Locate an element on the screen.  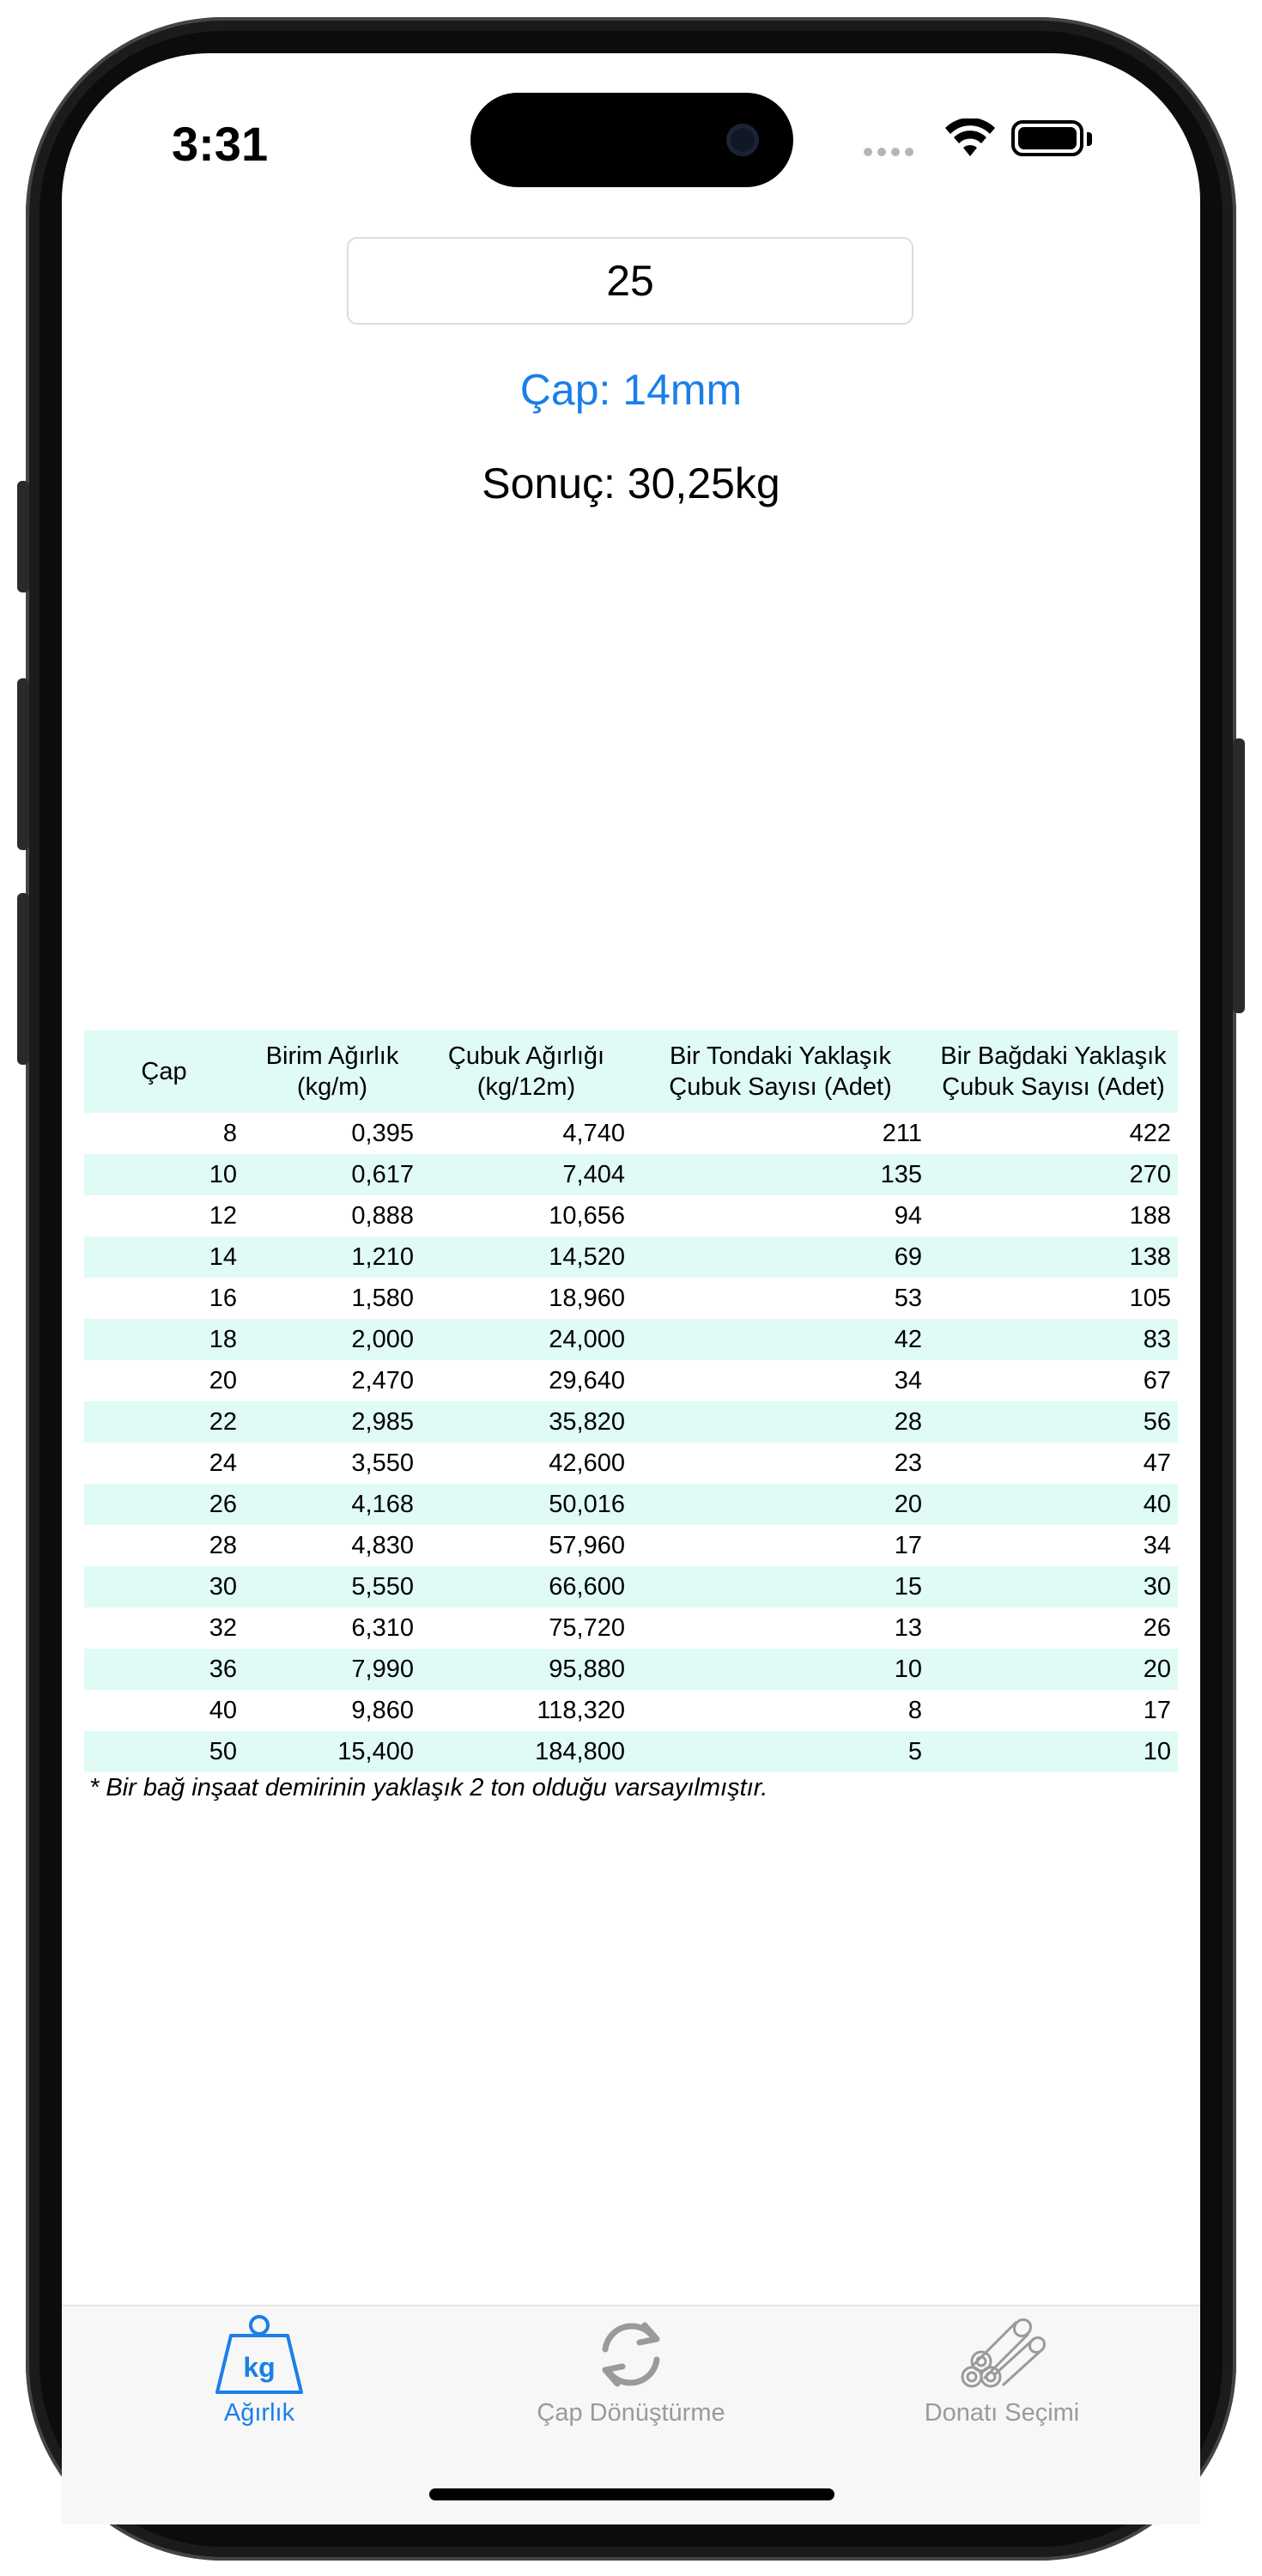
table-row: 16 1,580 18,960 53 105 is located at coordinates (631, 1298).